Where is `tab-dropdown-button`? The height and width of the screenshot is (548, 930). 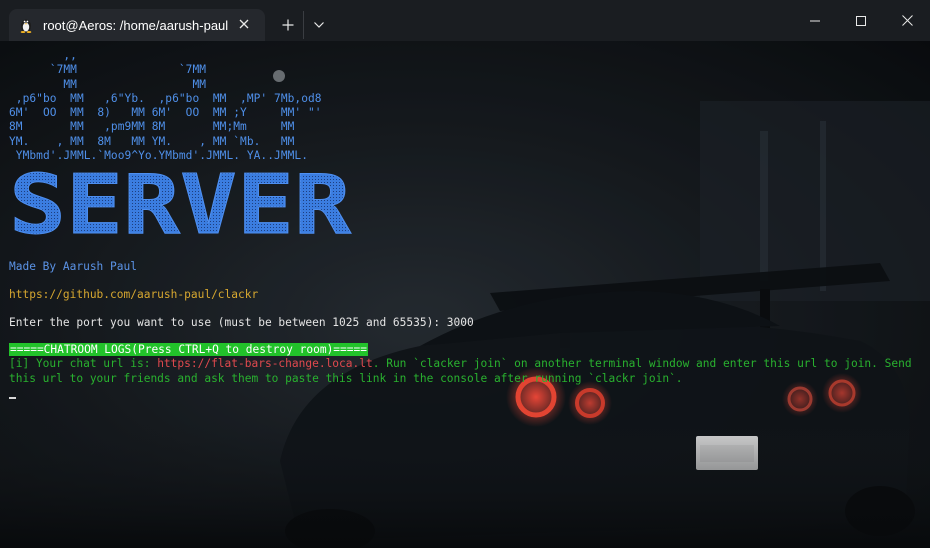 tab-dropdown-button is located at coordinates (318, 25).